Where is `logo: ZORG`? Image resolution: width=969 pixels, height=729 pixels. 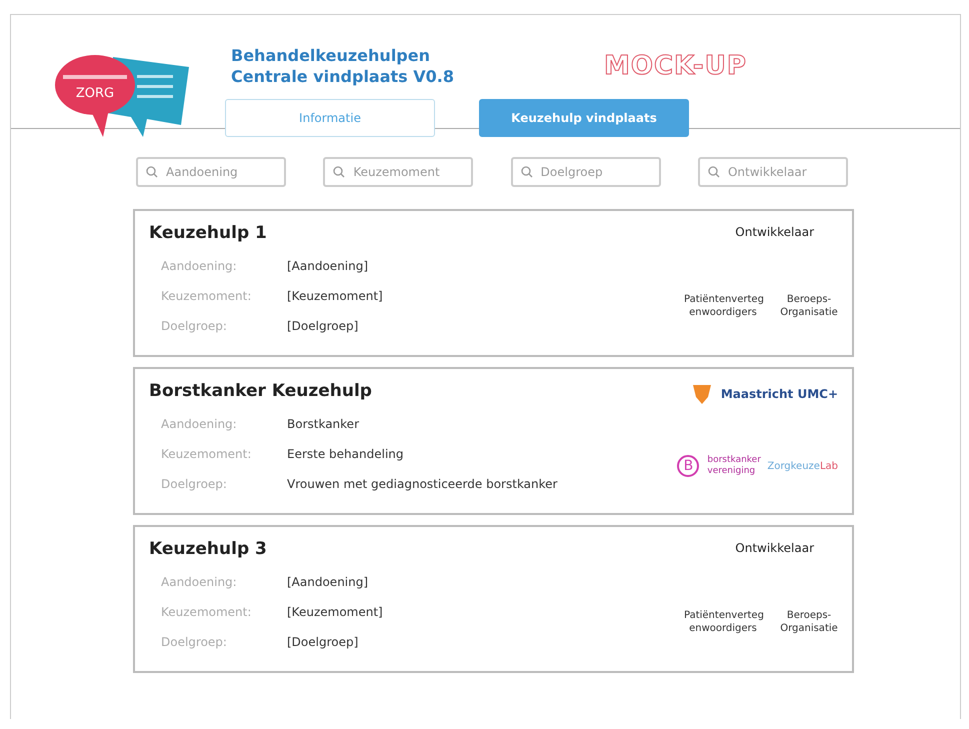 logo: ZORG is located at coordinates (121, 93).